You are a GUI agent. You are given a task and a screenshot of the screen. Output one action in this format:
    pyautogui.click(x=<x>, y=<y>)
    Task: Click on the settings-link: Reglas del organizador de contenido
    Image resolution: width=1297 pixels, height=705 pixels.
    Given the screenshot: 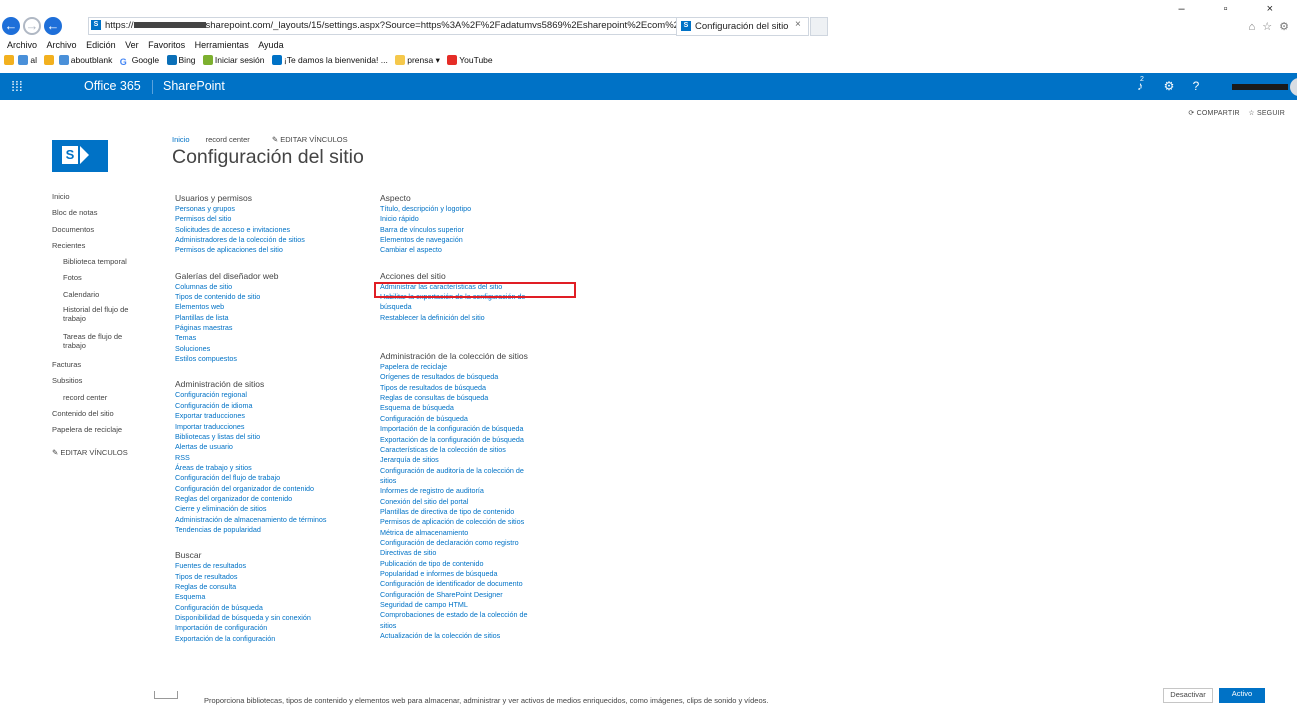 What is the action you would take?
    pyautogui.click(x=272, y=499)
    